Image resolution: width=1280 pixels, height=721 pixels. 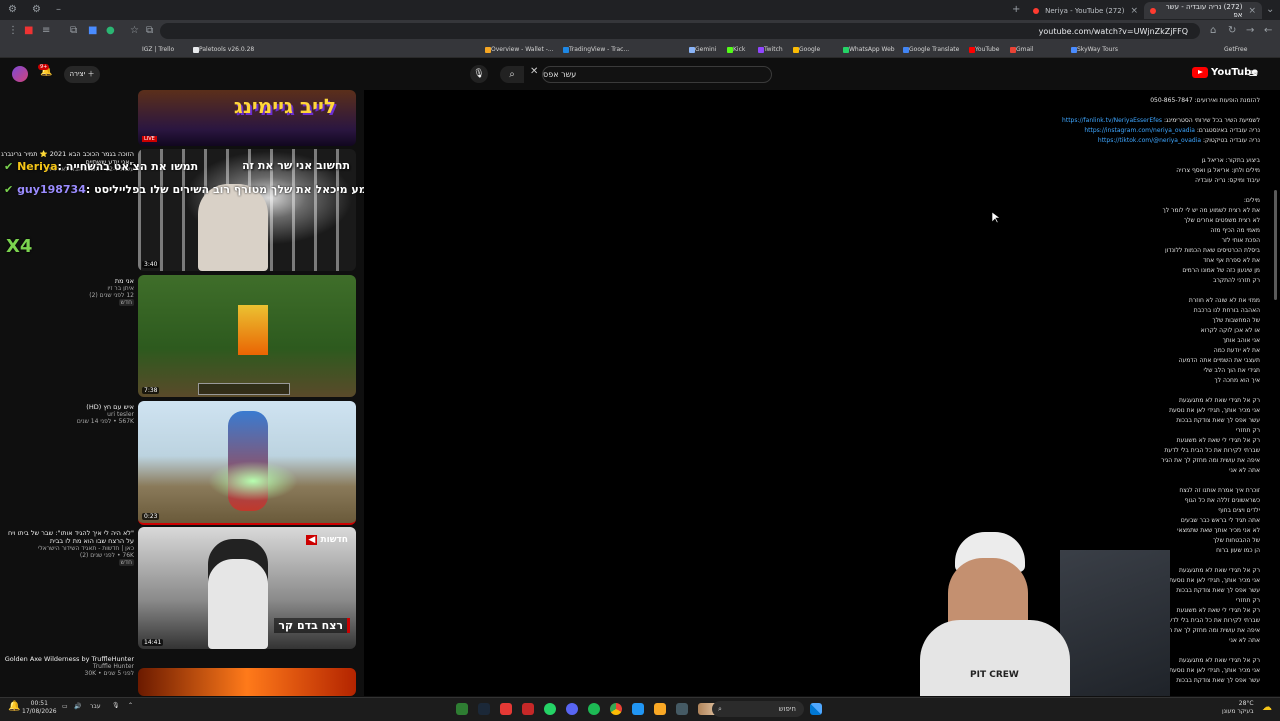 What do you see at coordinates (9, 189) in the screenshot?
I see `chat-badge-icon: ✔` at bounding box center [9, 189].